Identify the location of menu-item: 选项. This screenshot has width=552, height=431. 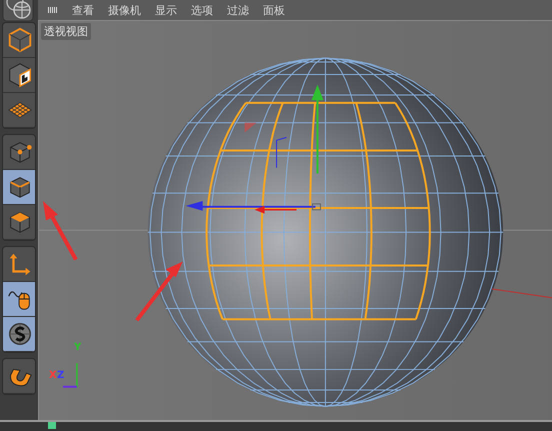
(202, 10).